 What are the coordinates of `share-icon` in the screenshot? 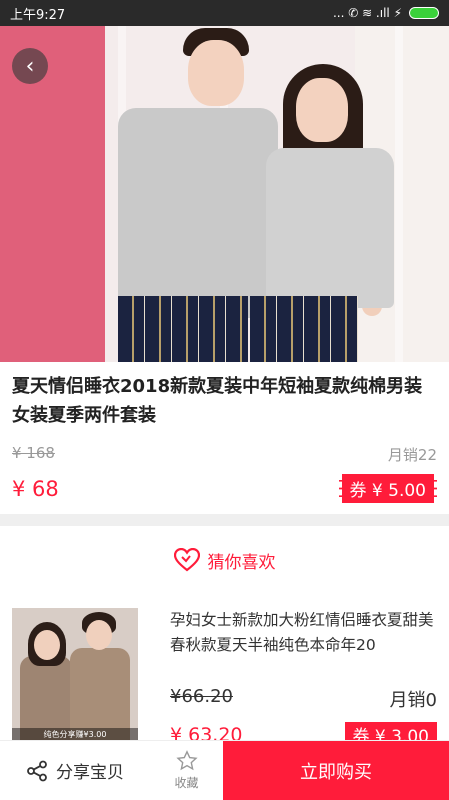 It's located at (37, 770).